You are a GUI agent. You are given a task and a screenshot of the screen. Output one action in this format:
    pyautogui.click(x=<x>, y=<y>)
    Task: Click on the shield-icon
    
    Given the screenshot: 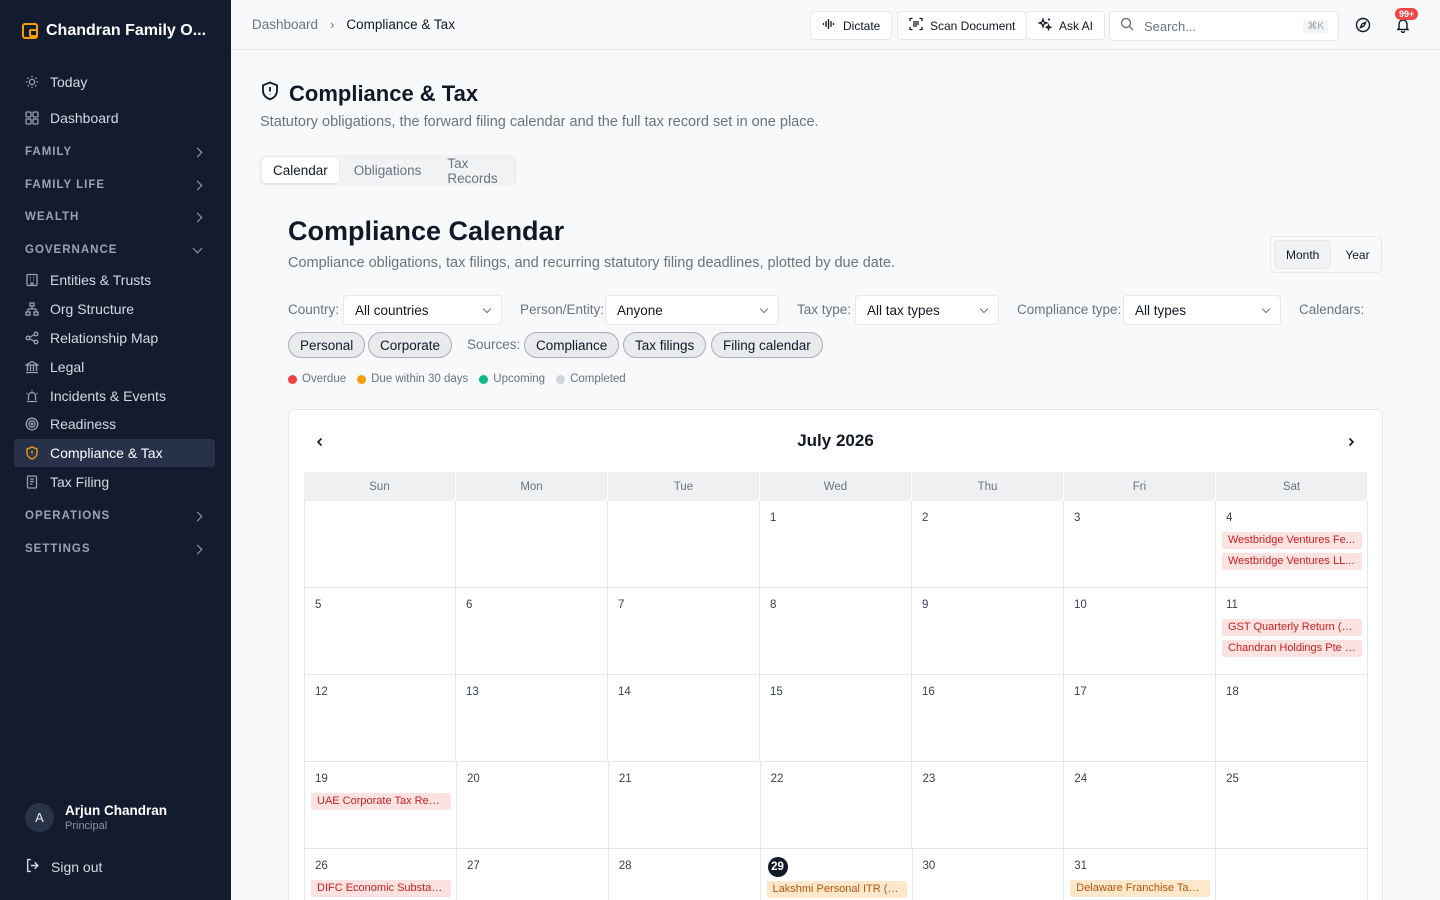 What is the action you would take?
    pyautogui.click(x=270, y=94)
    